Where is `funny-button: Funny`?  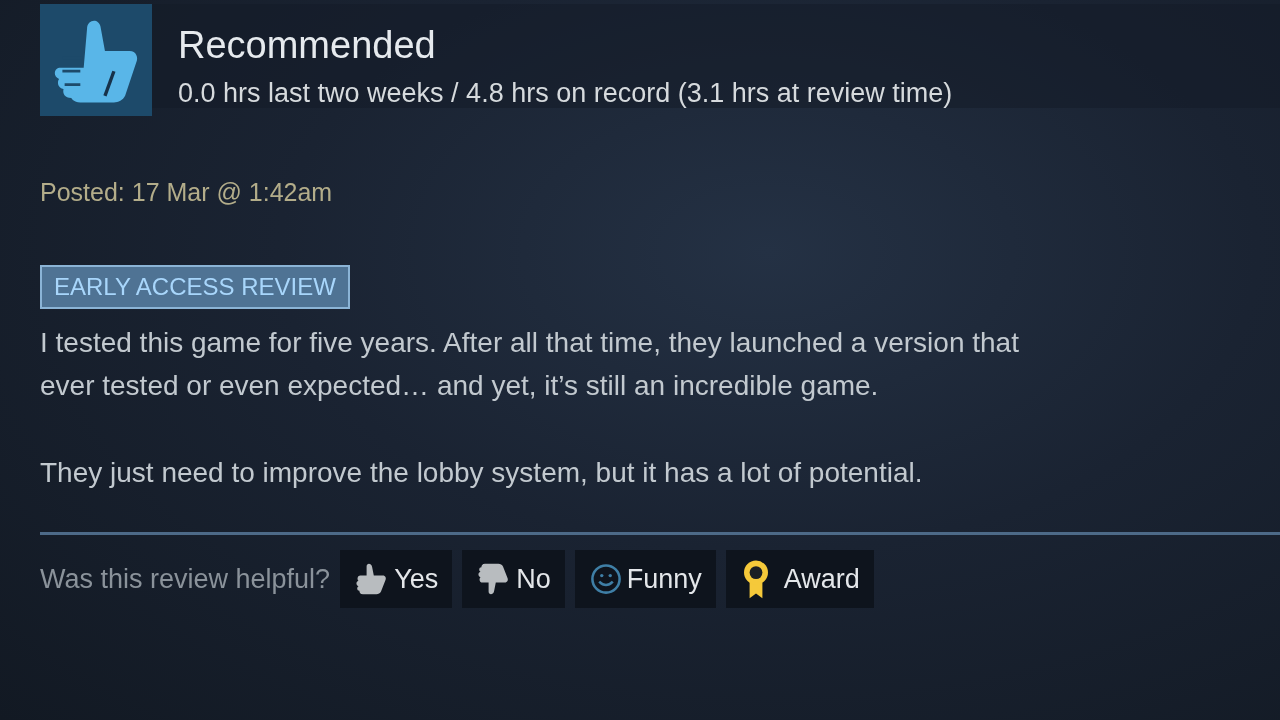 funny-button: Funny is located at coordinates (645, 579).